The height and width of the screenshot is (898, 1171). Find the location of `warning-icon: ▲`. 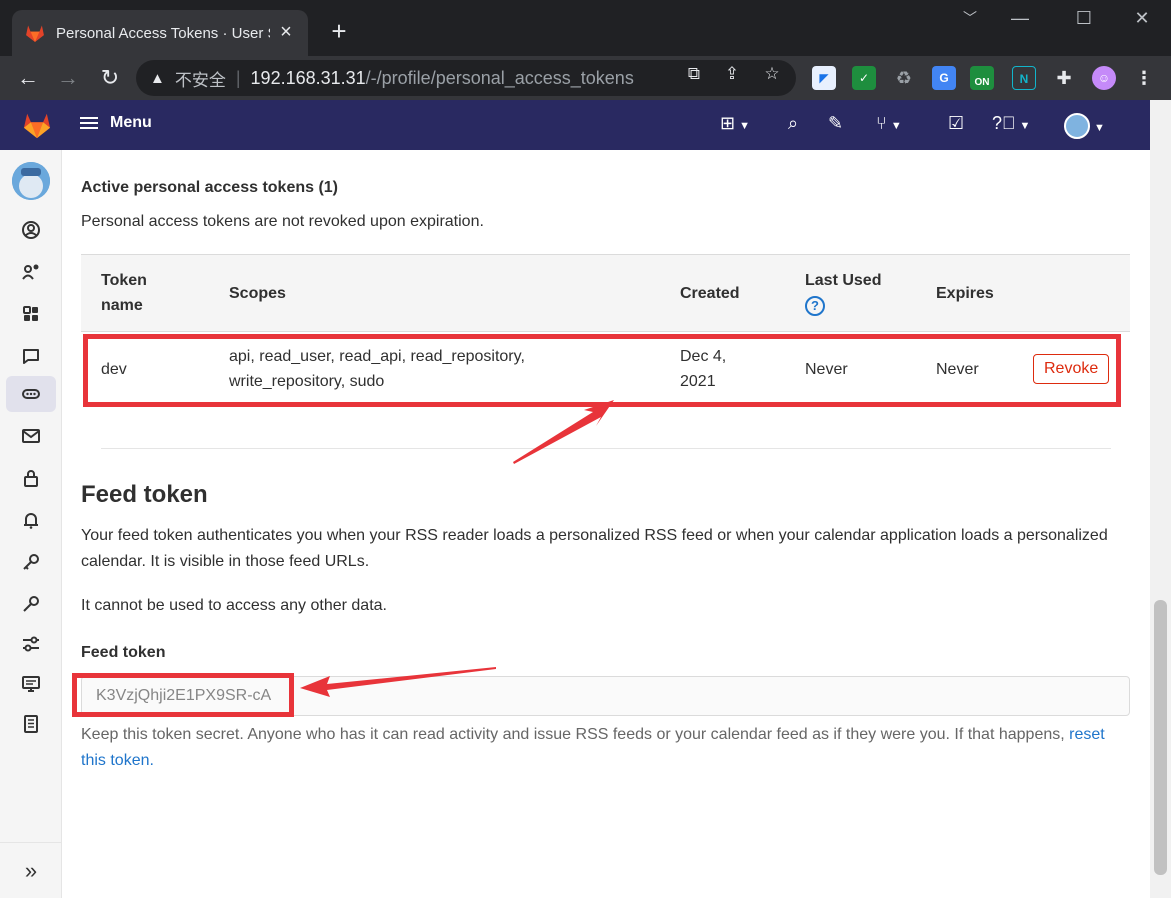

warning-icon: ▲ is located at coordinates (157, 78).